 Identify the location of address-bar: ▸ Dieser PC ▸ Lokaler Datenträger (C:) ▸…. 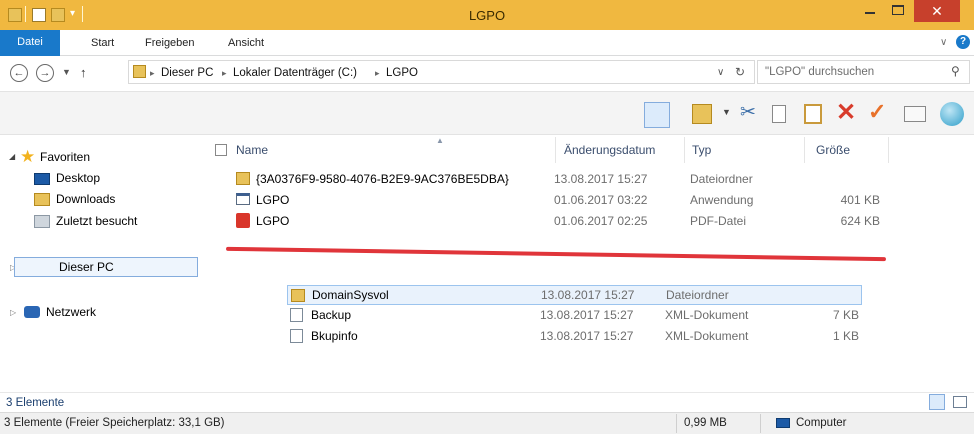
(441, 72).